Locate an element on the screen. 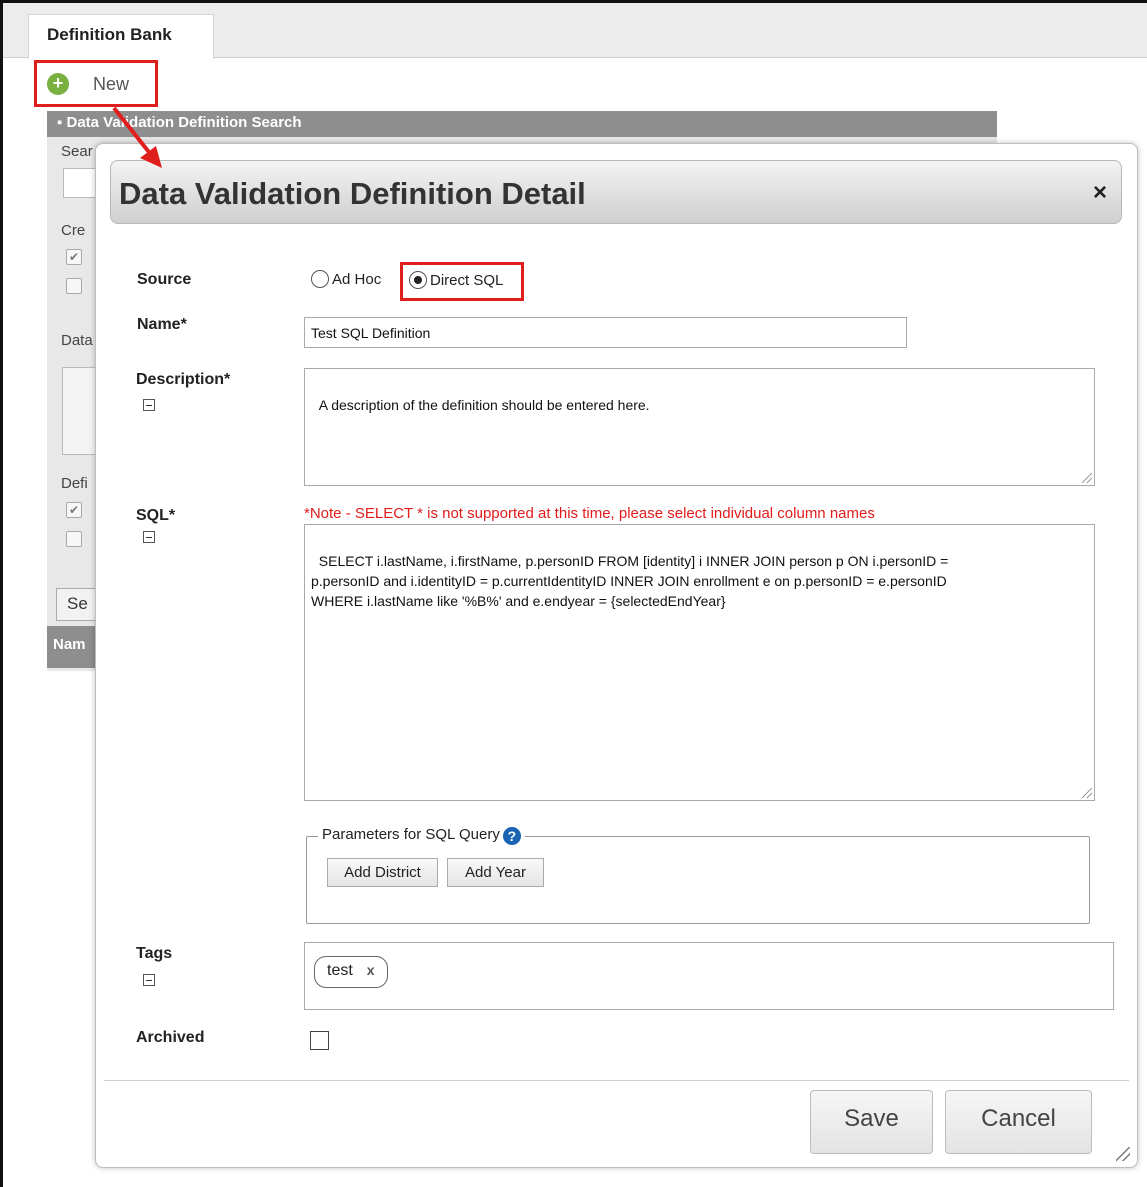  archived-label: Archived is located at coordinates (170, 1037).